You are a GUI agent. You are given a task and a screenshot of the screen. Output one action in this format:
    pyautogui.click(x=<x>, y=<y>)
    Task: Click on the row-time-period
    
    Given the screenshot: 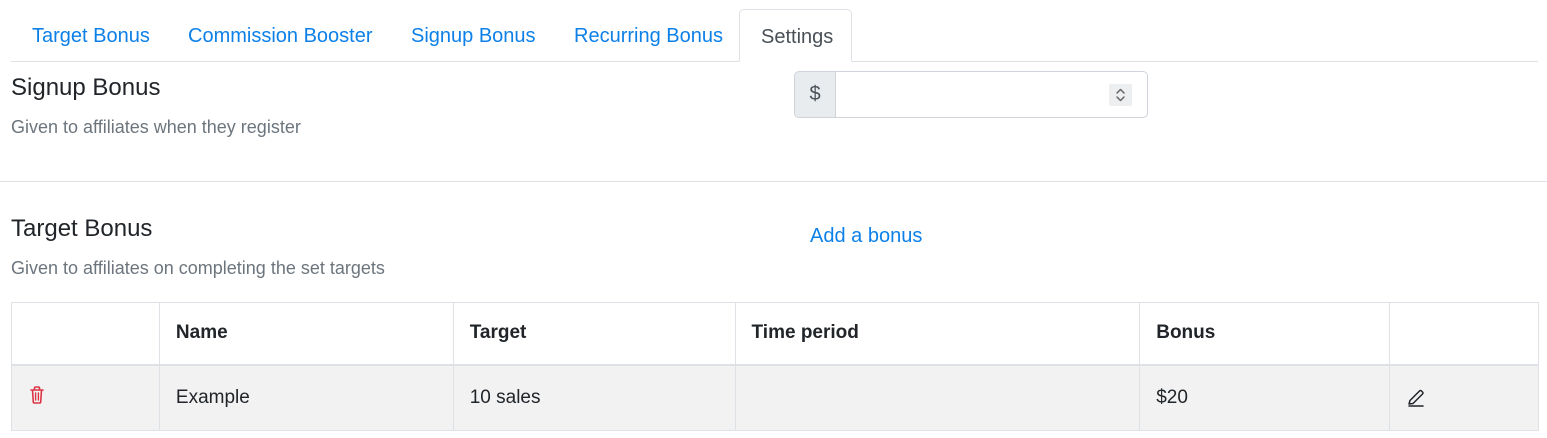 What is the action you would take?
    pyautogui.click(x=937, y=397)
    